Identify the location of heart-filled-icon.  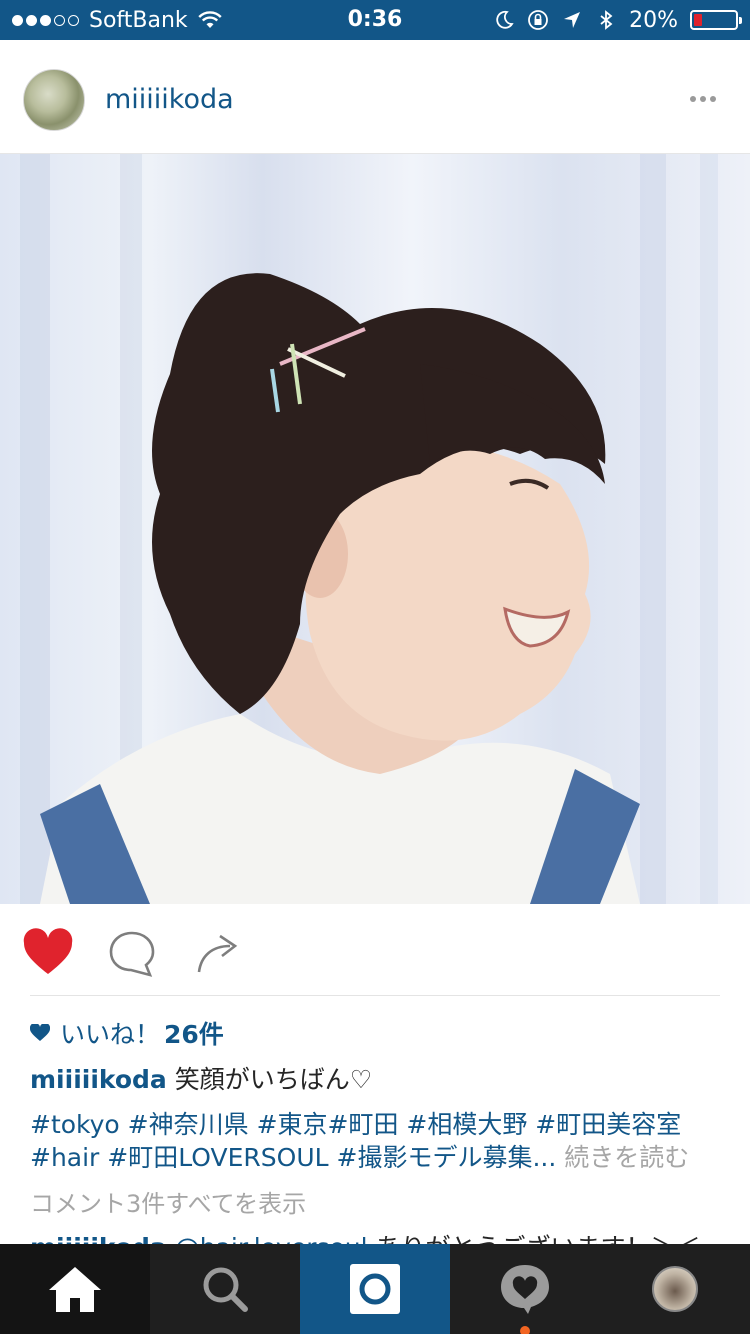
(48, 953).